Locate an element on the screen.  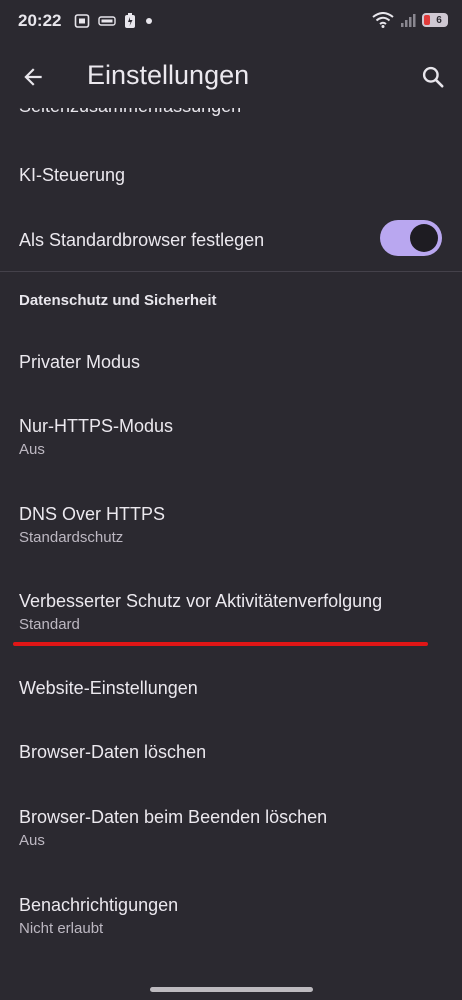
dot-icon is located at coordinates (149, 21).